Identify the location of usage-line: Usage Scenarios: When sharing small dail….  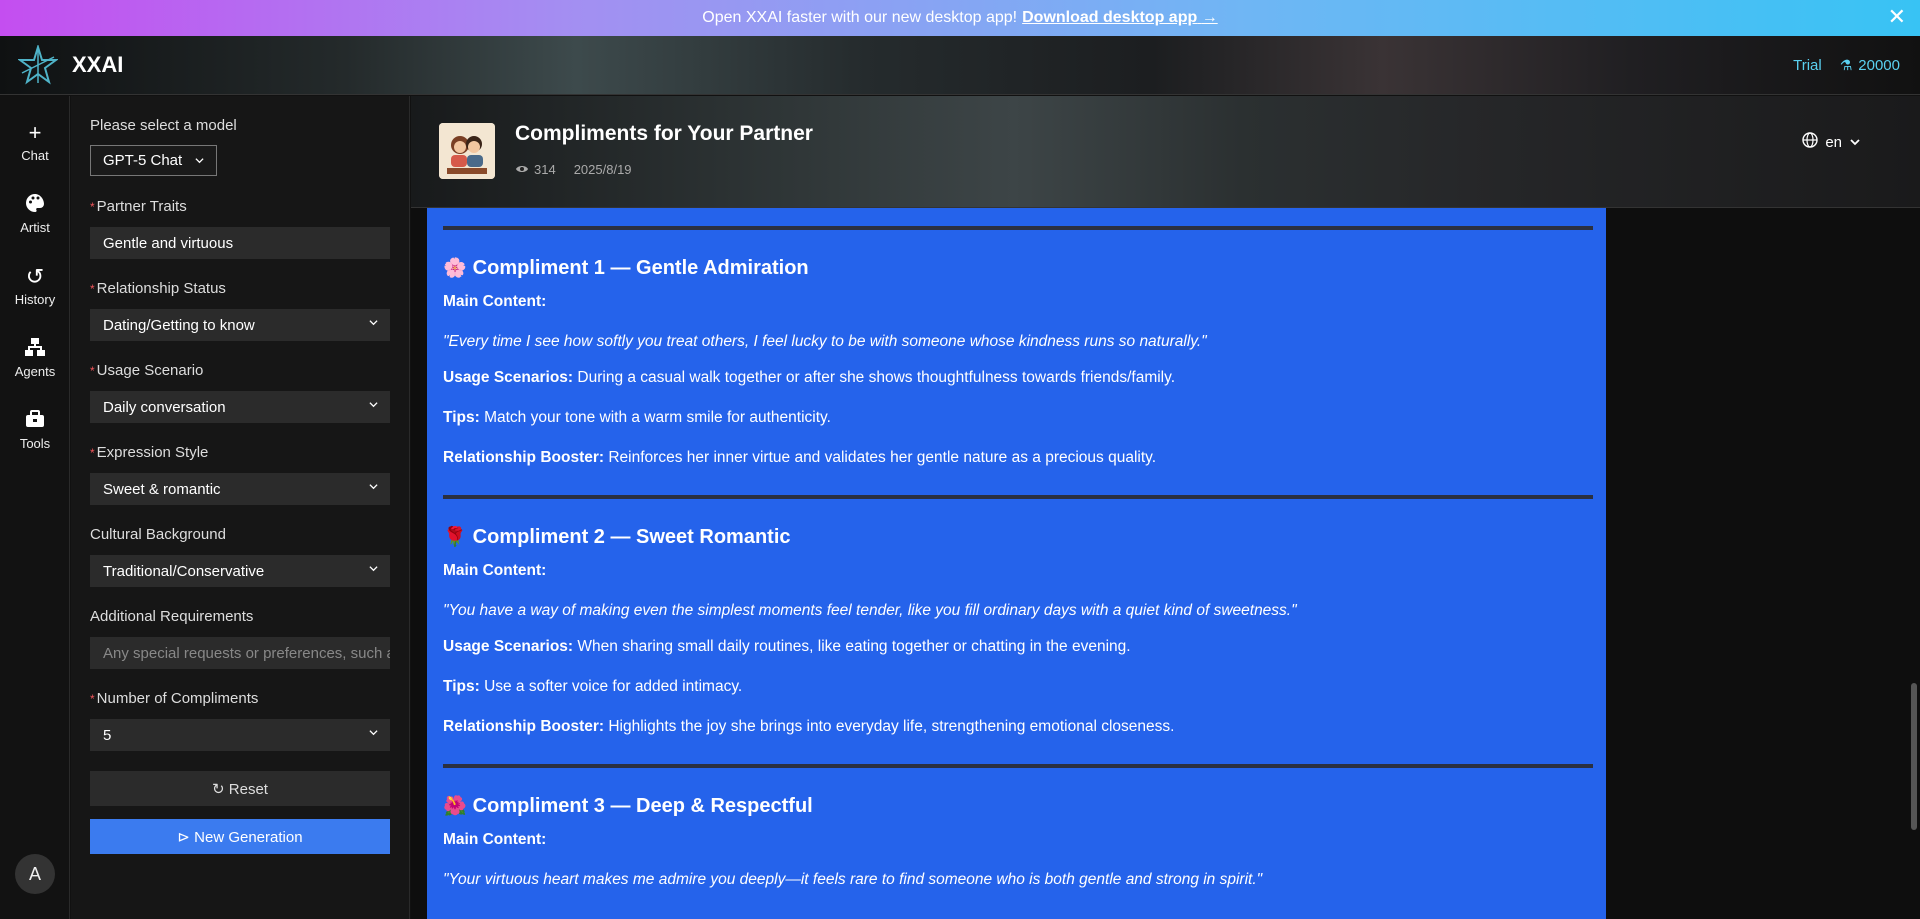
(787, 646).